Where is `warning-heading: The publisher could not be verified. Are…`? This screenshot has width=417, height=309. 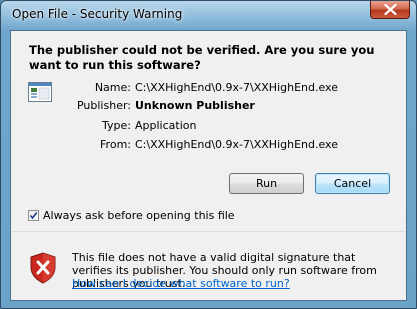
warning-heading: The publisher could not be verified. Are… is located at coordinates (202, 57).